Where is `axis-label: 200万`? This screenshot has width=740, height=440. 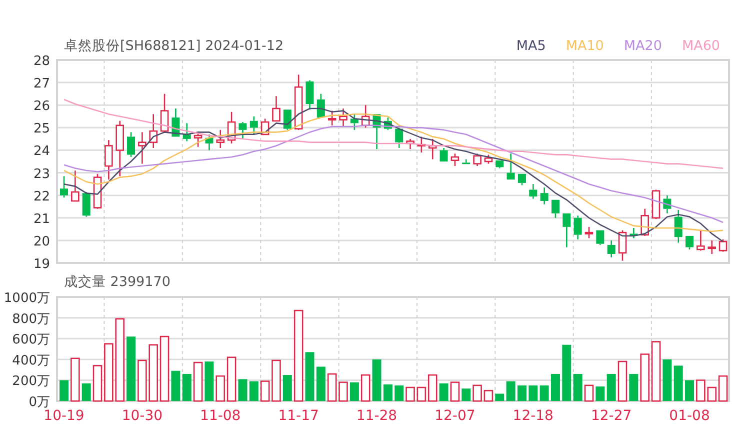
axis-label: 200万 is located at coordinates (31, 382).